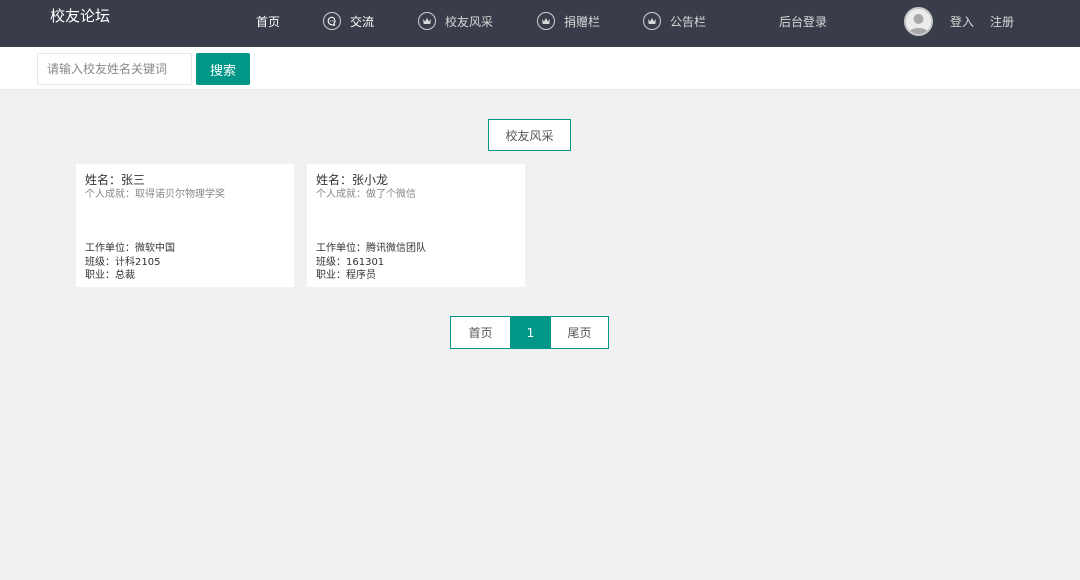  What do you see at coordinates (540, 68) in the screenshot?
I see `search-bar: 搜索` at bounding box center [540, 68].